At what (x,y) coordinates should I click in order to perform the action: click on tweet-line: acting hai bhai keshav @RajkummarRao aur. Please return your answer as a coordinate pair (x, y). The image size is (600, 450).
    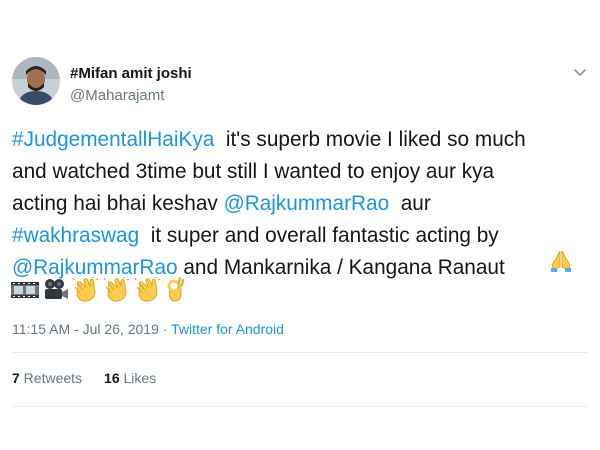
    Looking at the image, I should click on (301, 204).